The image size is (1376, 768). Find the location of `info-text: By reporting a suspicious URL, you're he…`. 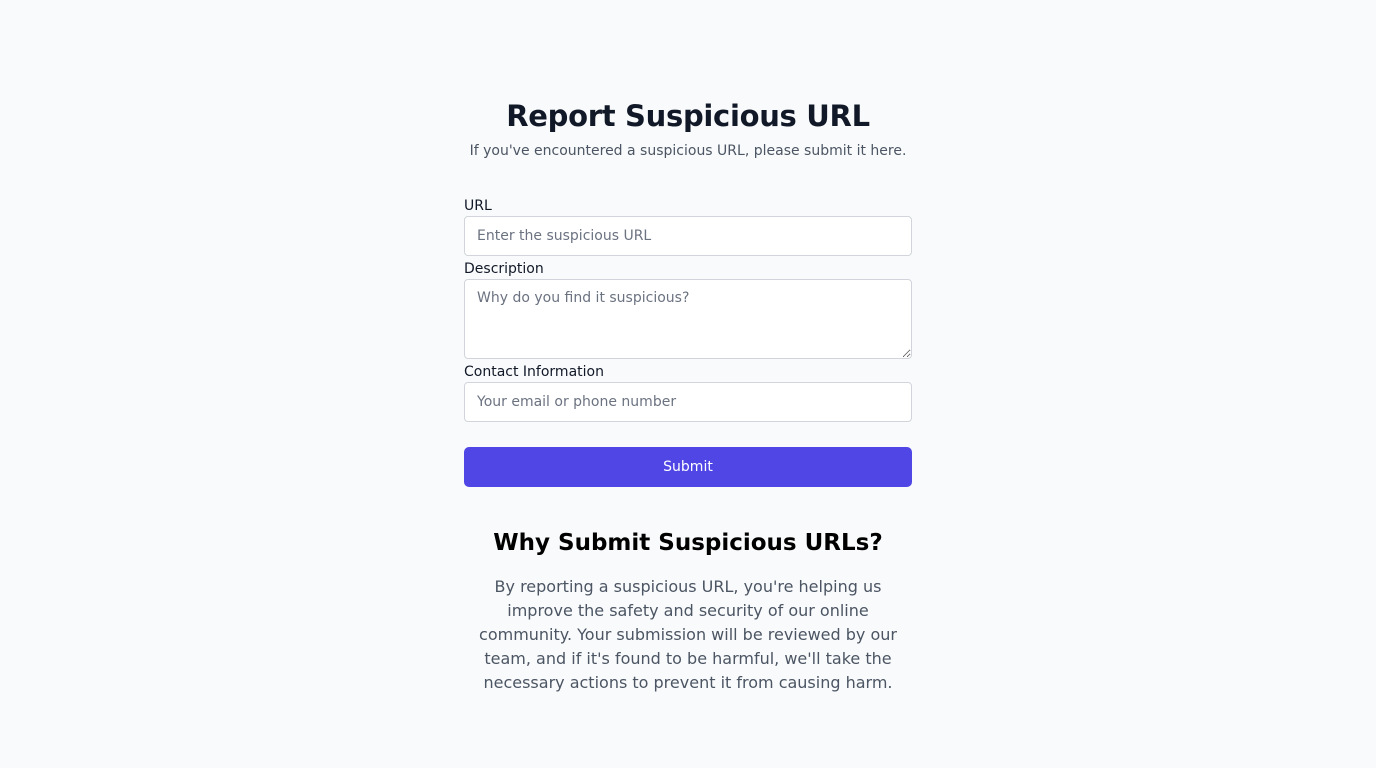

info-text: By reporting a suspicious URL, you're he… is located at coordinates (688, 634).